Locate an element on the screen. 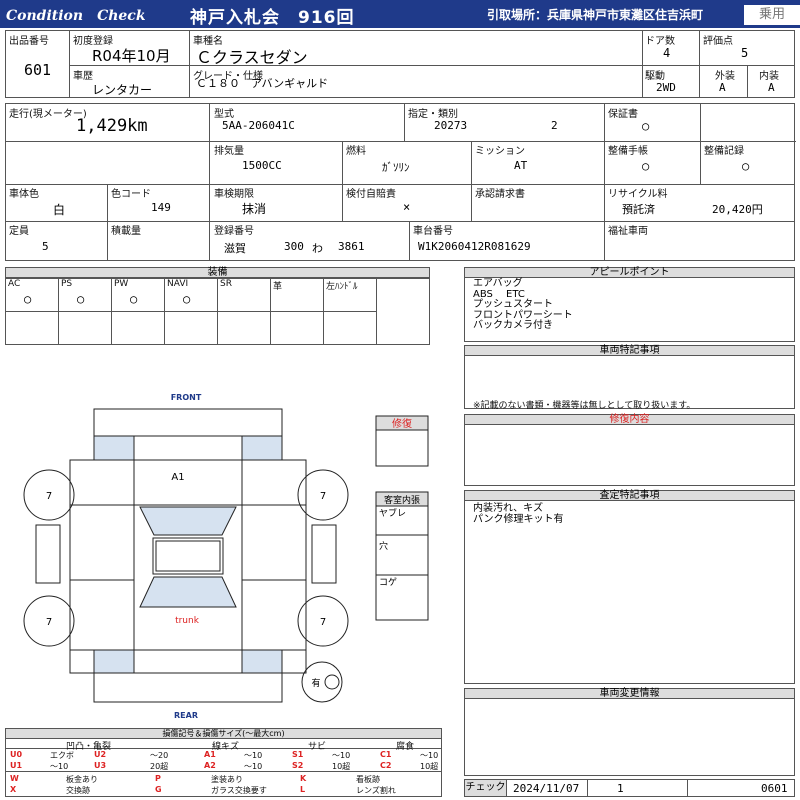 This screenshot has height=800, width=800. tire-front-right: 7 is located at coordinates (323, 496).